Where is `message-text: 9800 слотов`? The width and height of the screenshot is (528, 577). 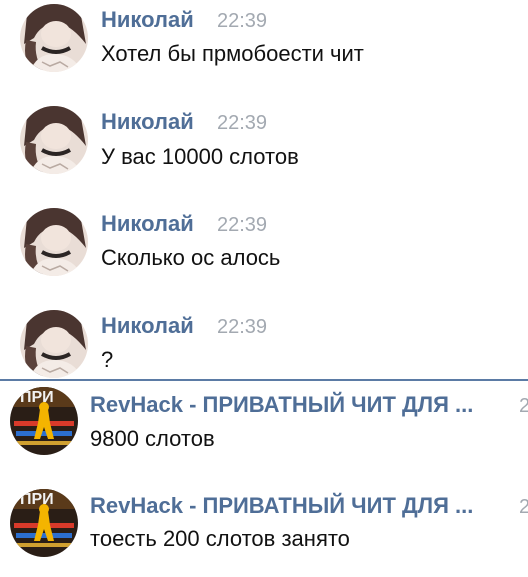 message-text: 9800 слотов is located at coordinates (152, 438).